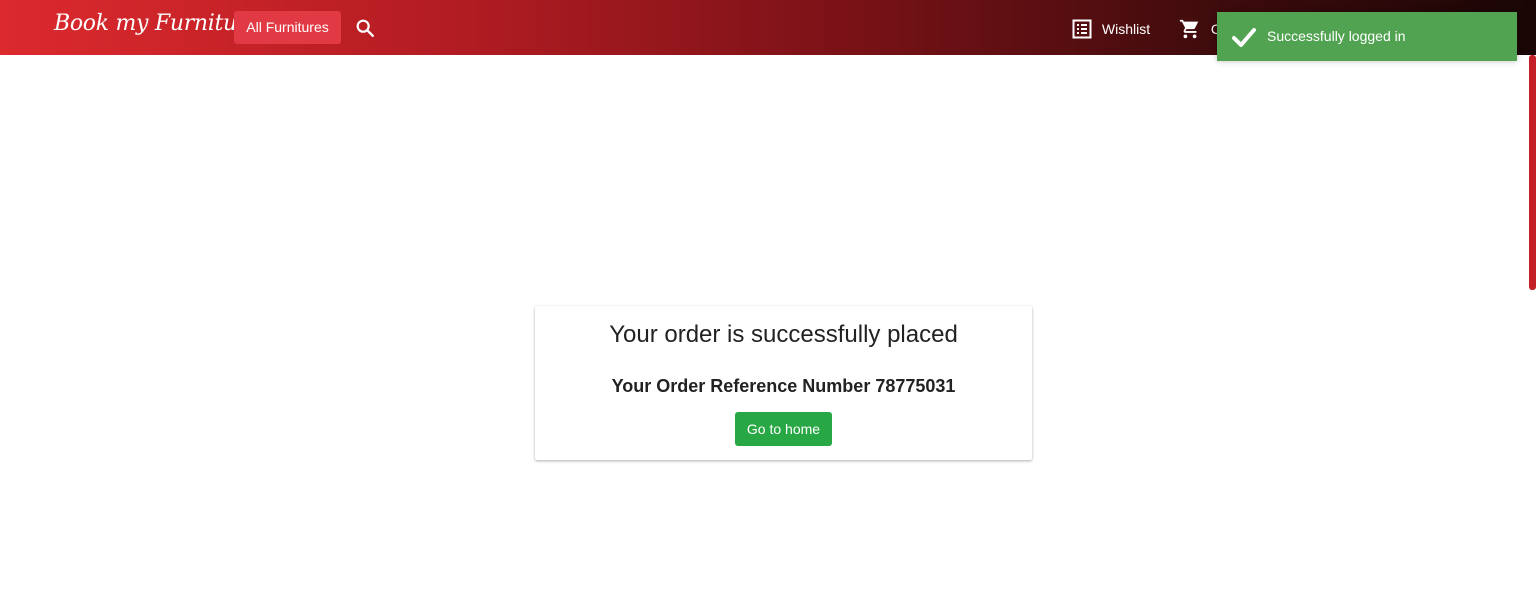 The width and height of the screenshot is (1536, 598). Describe the element at coordinates (1336, 36) in the screenshot. I see `toast-message: Successfully logged in` at that location.